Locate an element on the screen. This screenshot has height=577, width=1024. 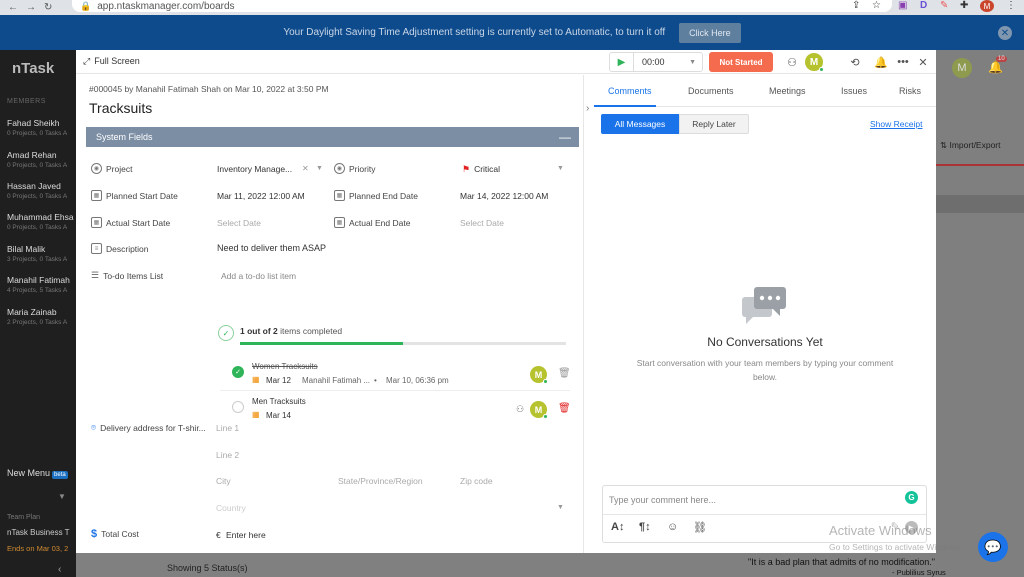
share-icon: ⇪ is located at coordinates (856, 6).